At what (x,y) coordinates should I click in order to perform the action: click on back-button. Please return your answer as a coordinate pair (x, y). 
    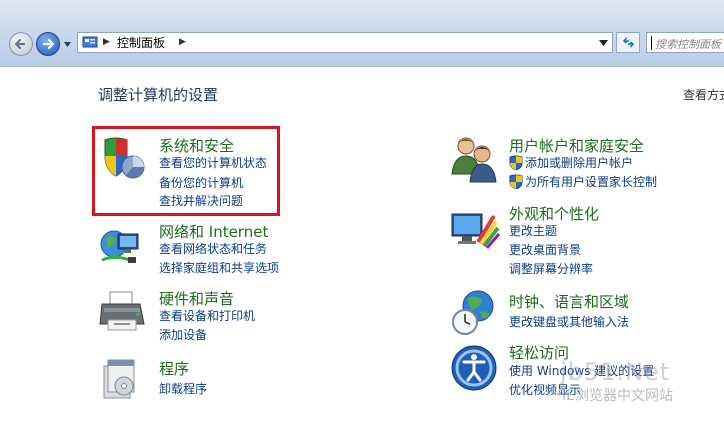
    Looking at the image, I should click on (21, 44).